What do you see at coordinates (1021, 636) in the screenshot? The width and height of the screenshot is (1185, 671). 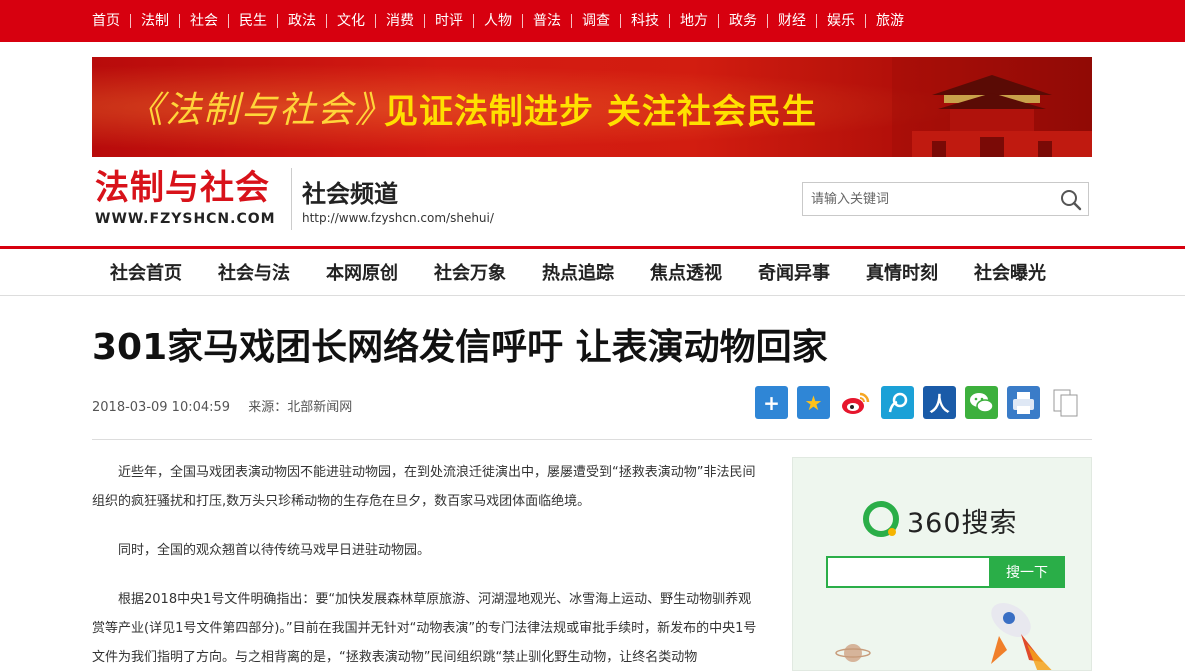 I see `rocket-illustration` at bounding box center [1021, 636].